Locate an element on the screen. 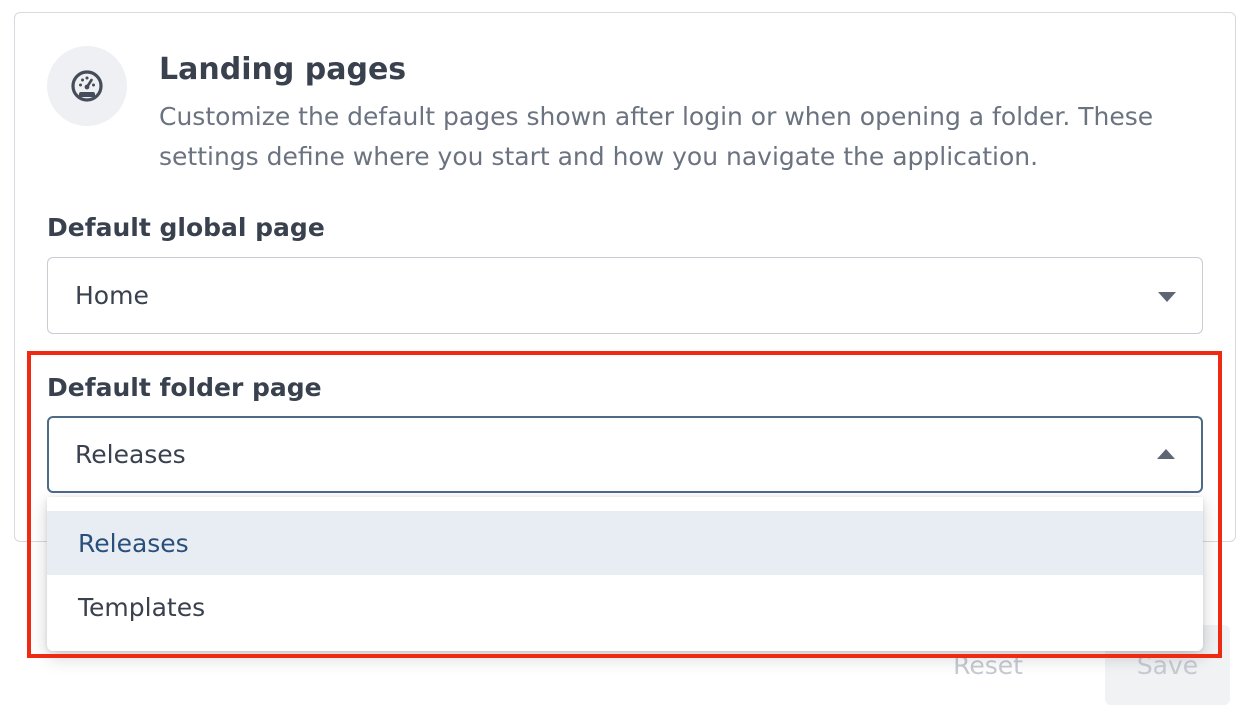  dashboard-gauge-icon is located at coordinates (87, 86).